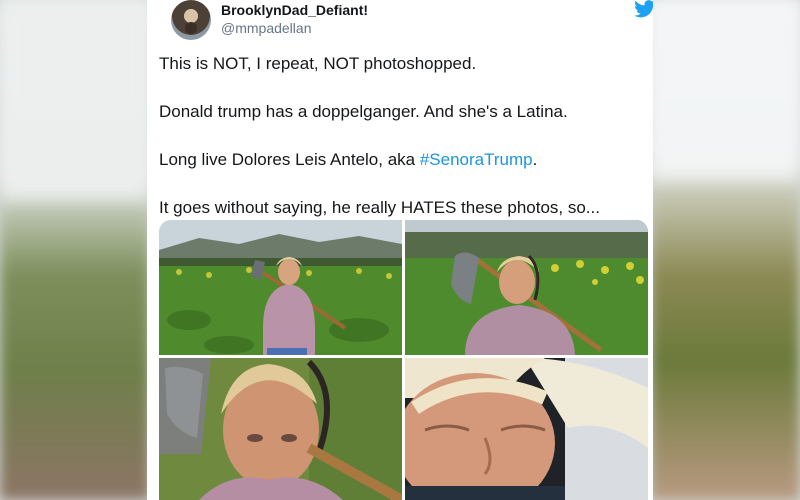  Describe the element at coordinates (406, 22) in the screenshot. I see `tweet-header: BrooklynDad_Defiant! @mmpadellan` at that location.